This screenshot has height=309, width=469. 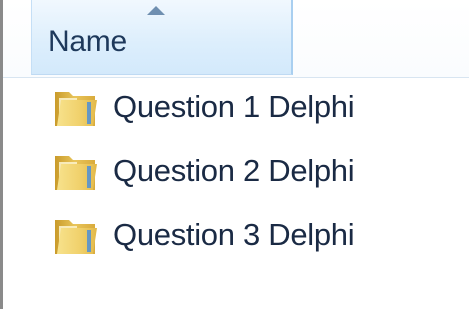 I want to click on sort-ascending-arrow-icon, so click(x=156, y=10).